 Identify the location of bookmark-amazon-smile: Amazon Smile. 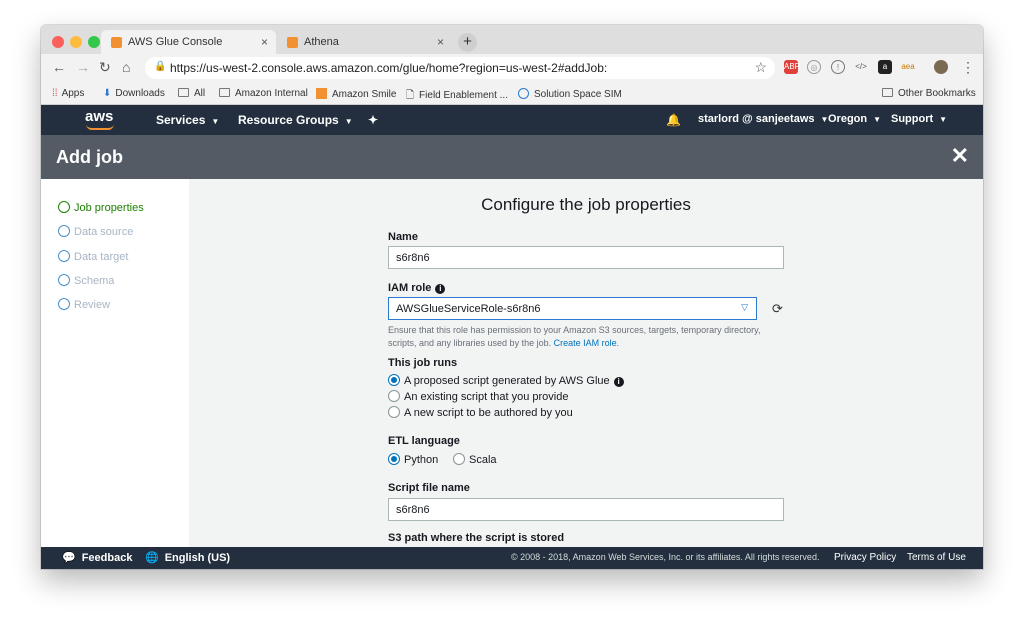
(356, 94).